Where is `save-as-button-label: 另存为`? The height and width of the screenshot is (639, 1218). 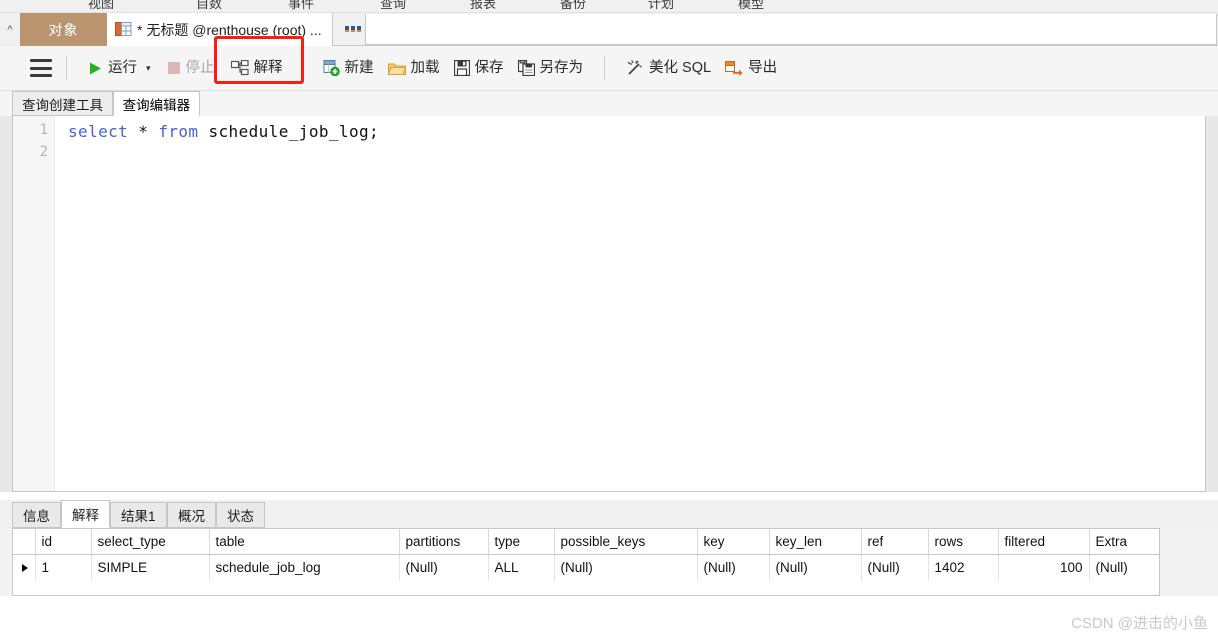
save-as-button-label: 另存为 is located at coordinates (561, 67).